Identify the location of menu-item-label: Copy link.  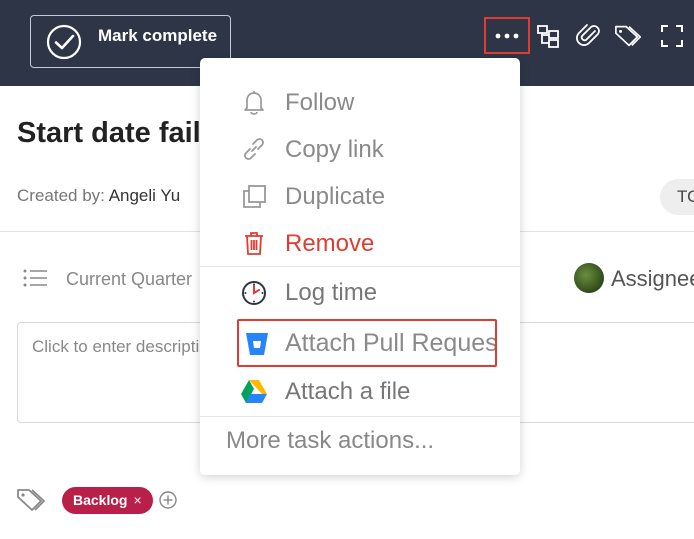
(334, 149).